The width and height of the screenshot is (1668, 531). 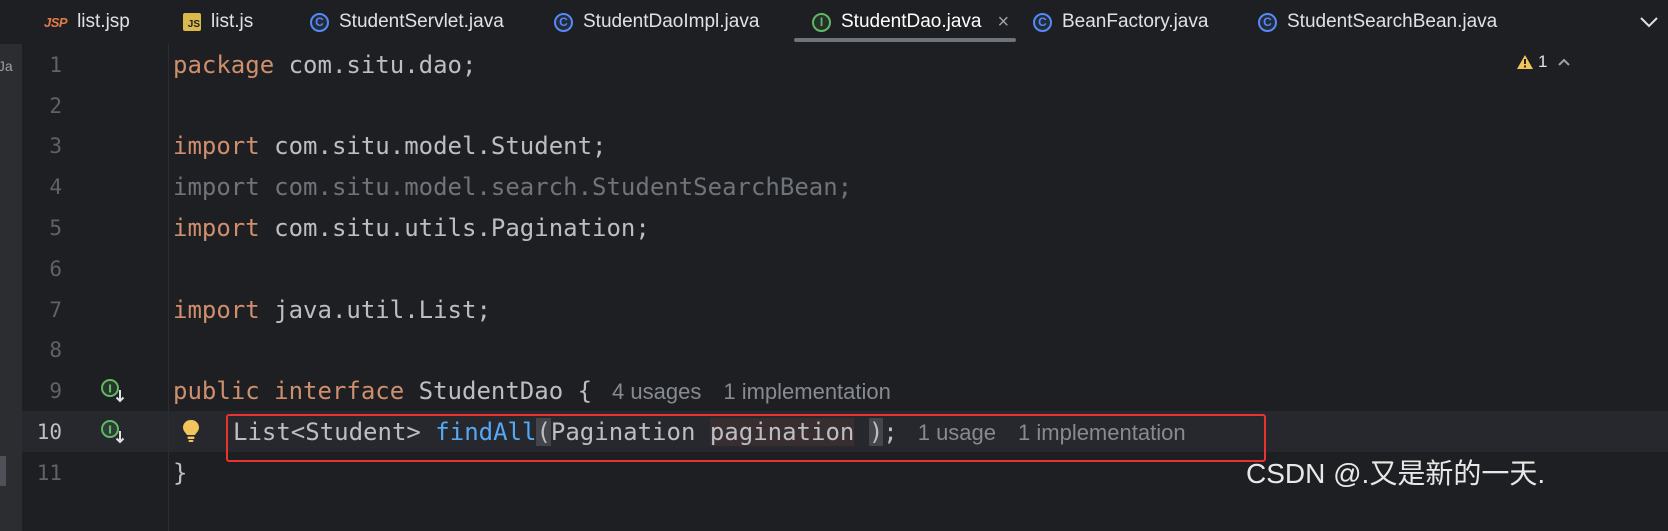 I want to click on line-number: 4, so click(x=42, y=187).